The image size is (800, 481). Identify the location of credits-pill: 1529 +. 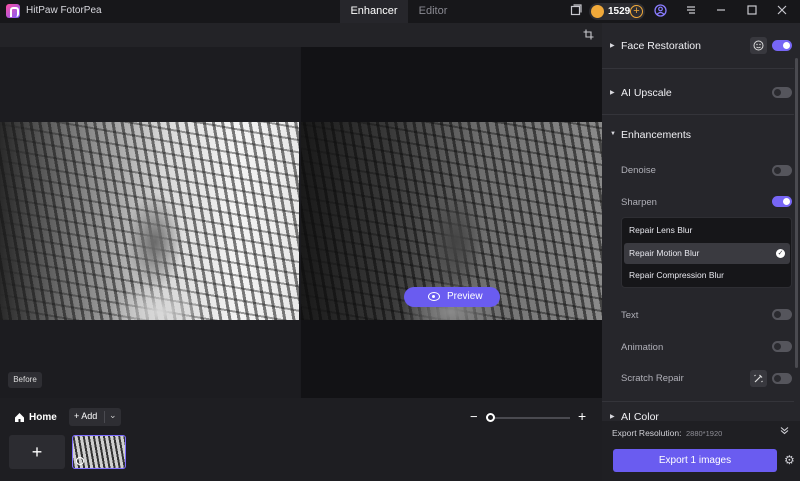
(617, 11).